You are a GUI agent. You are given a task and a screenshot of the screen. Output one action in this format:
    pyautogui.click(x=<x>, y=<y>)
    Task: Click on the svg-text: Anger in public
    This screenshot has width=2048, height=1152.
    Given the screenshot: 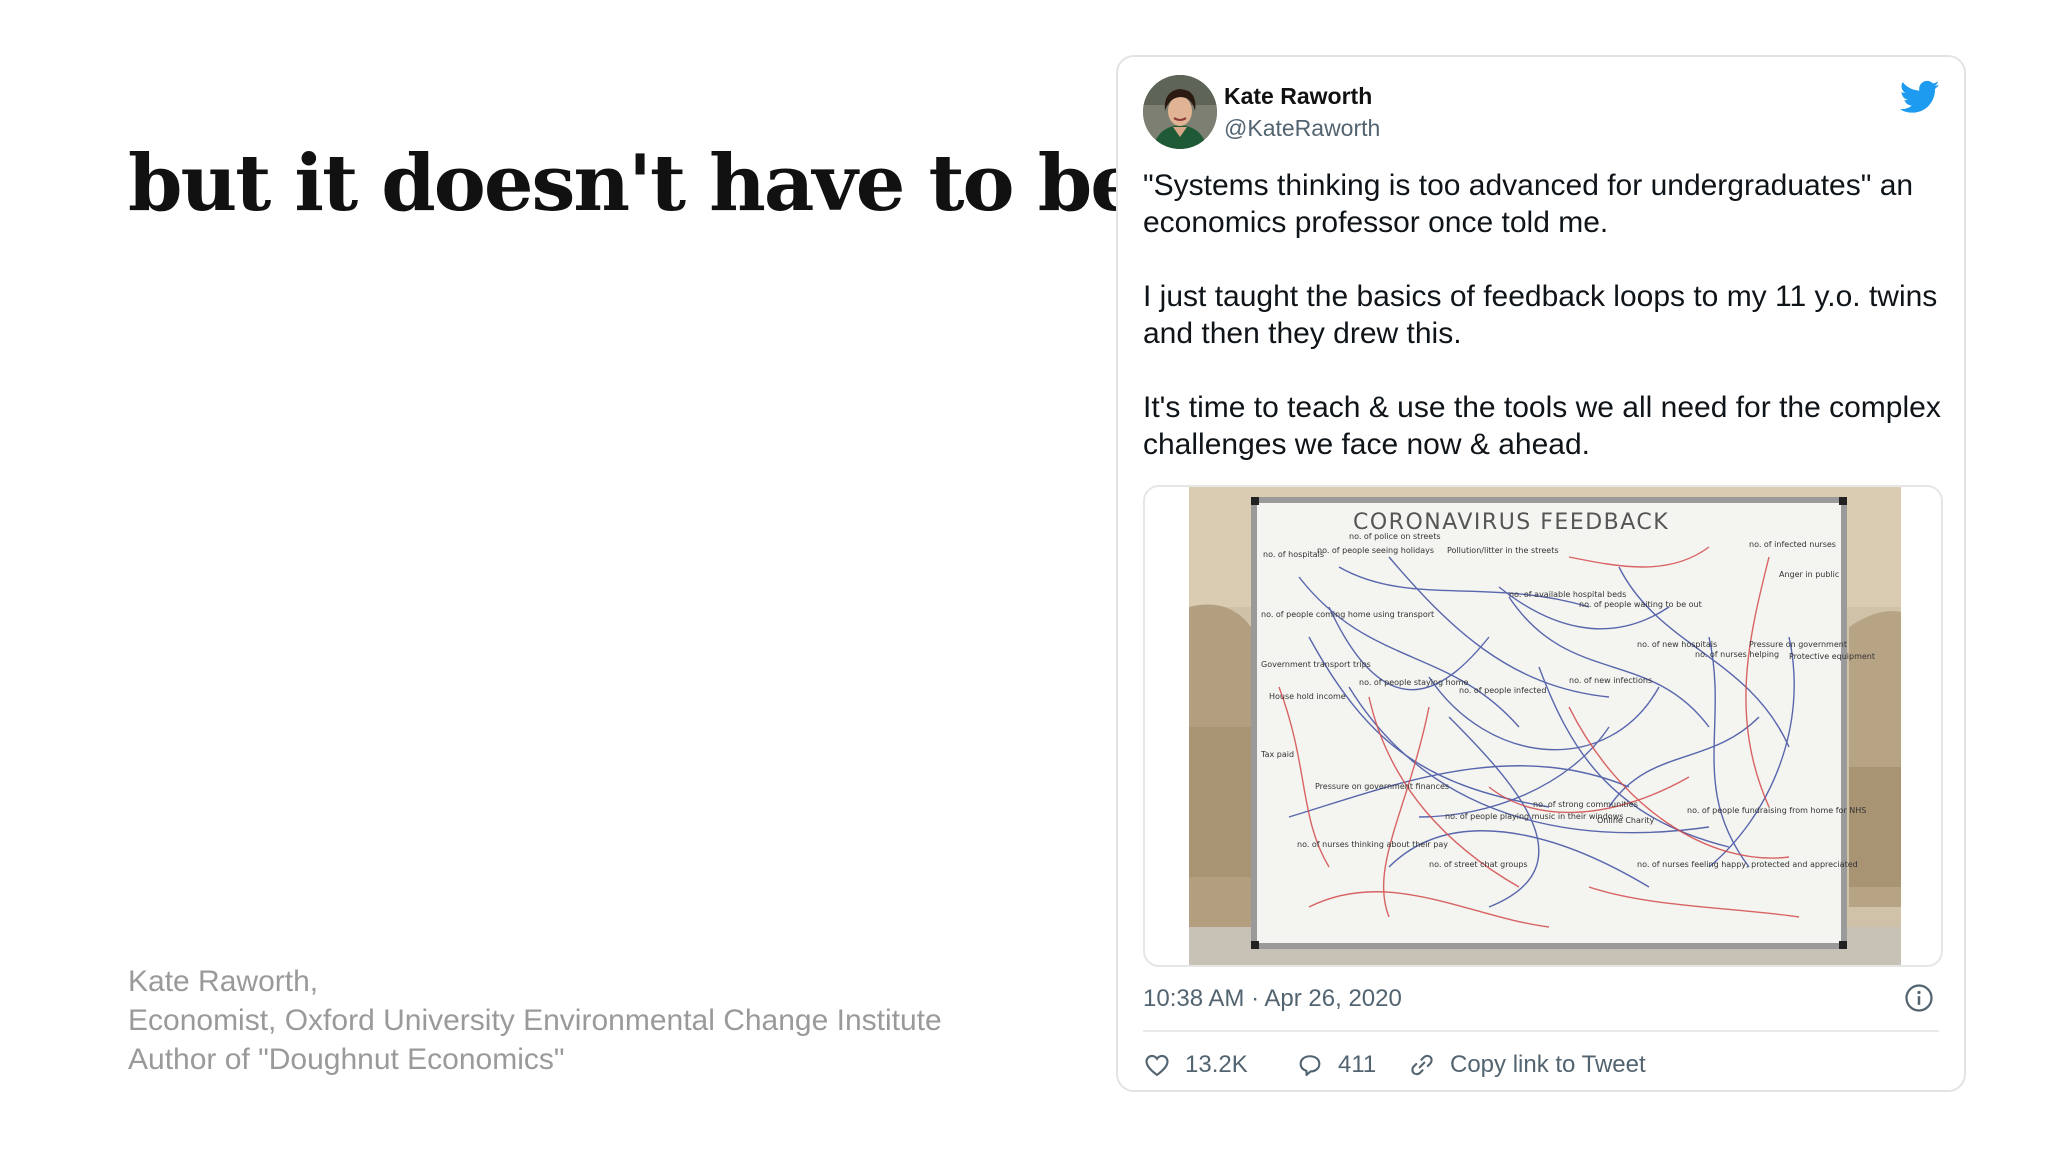 What is the action you would take?
    pyautogui.click(x=1809, y=574)
    